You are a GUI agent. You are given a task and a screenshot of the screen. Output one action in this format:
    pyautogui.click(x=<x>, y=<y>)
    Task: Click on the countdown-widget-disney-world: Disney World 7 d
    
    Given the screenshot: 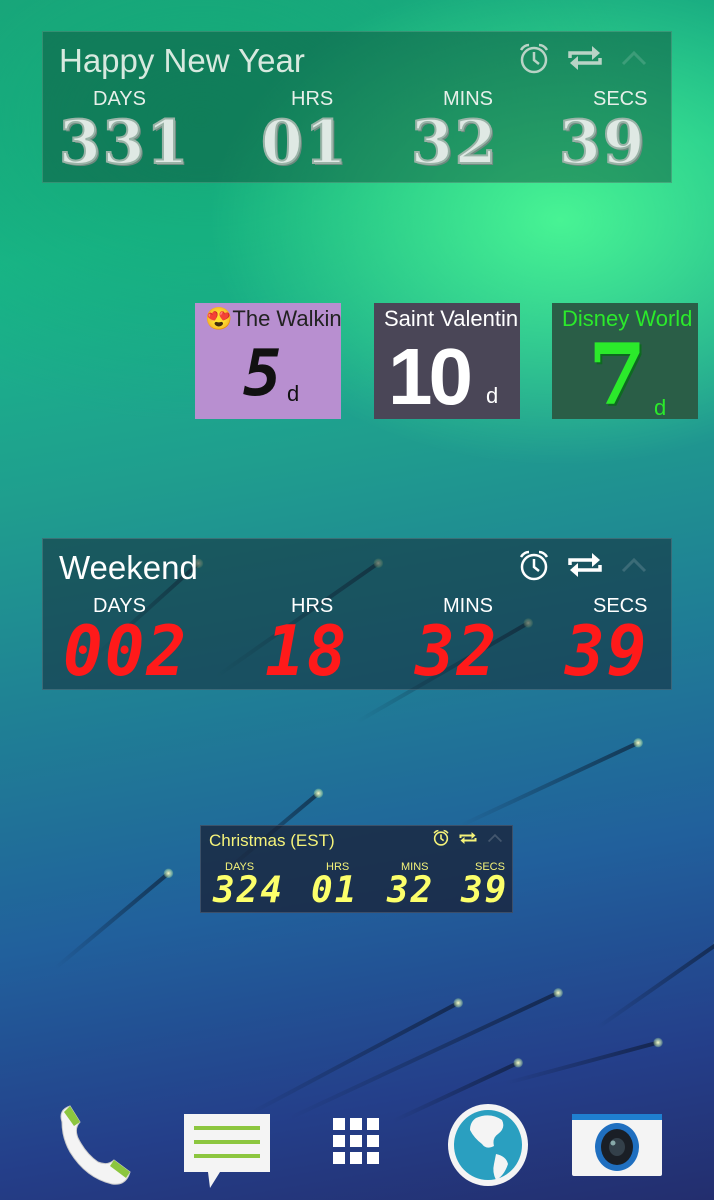 What is the action you would take?
    pyautogui.click(x=625, y=361)
    